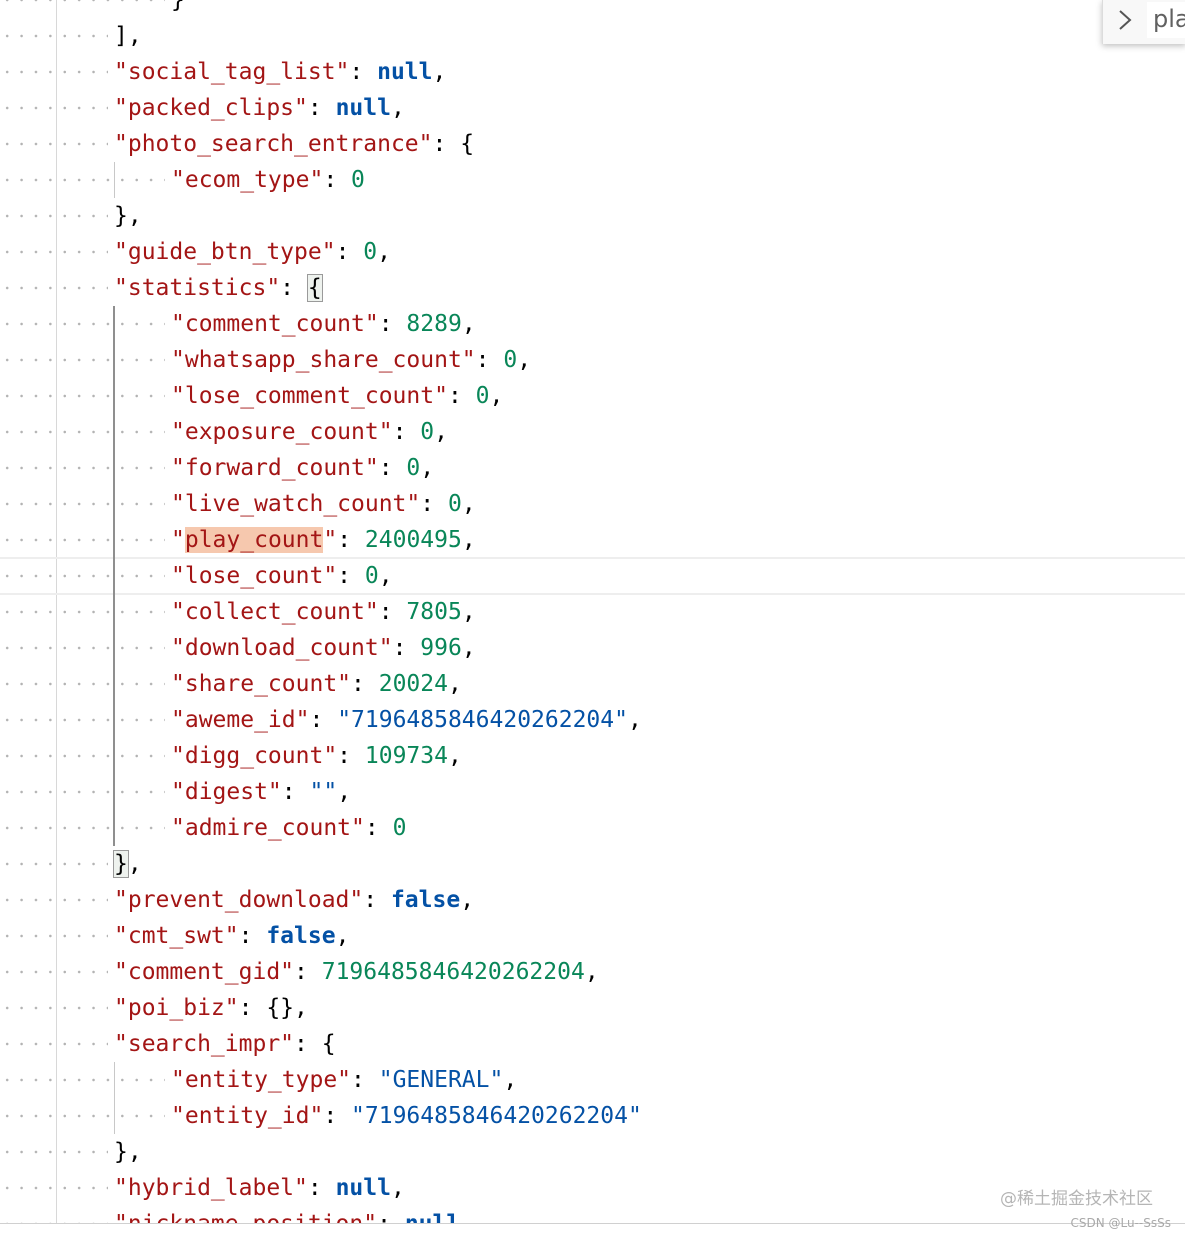 The height and width of the screenshot is (1239, 1185). What do you see at coordinates (254, 540) in the screenshot?
I see `search-match: play_count` at bounding box center [254, 540].